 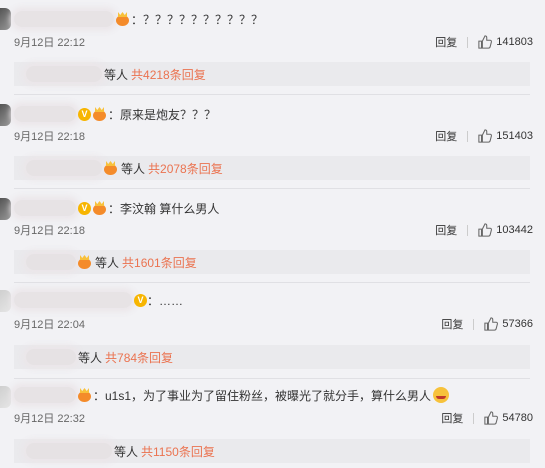 I want to click on like-count: 57366, so click(x=517, y=324).